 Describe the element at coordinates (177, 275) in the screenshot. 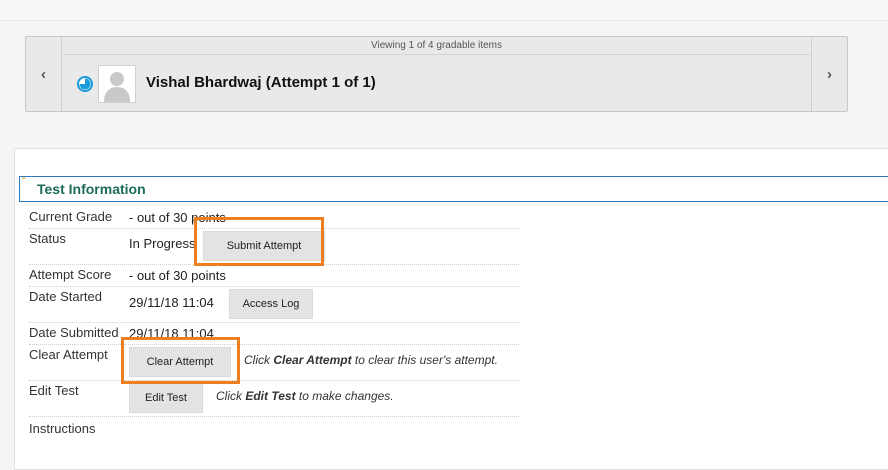

I see `attempt-score-value: - out of 30 points` at that location.